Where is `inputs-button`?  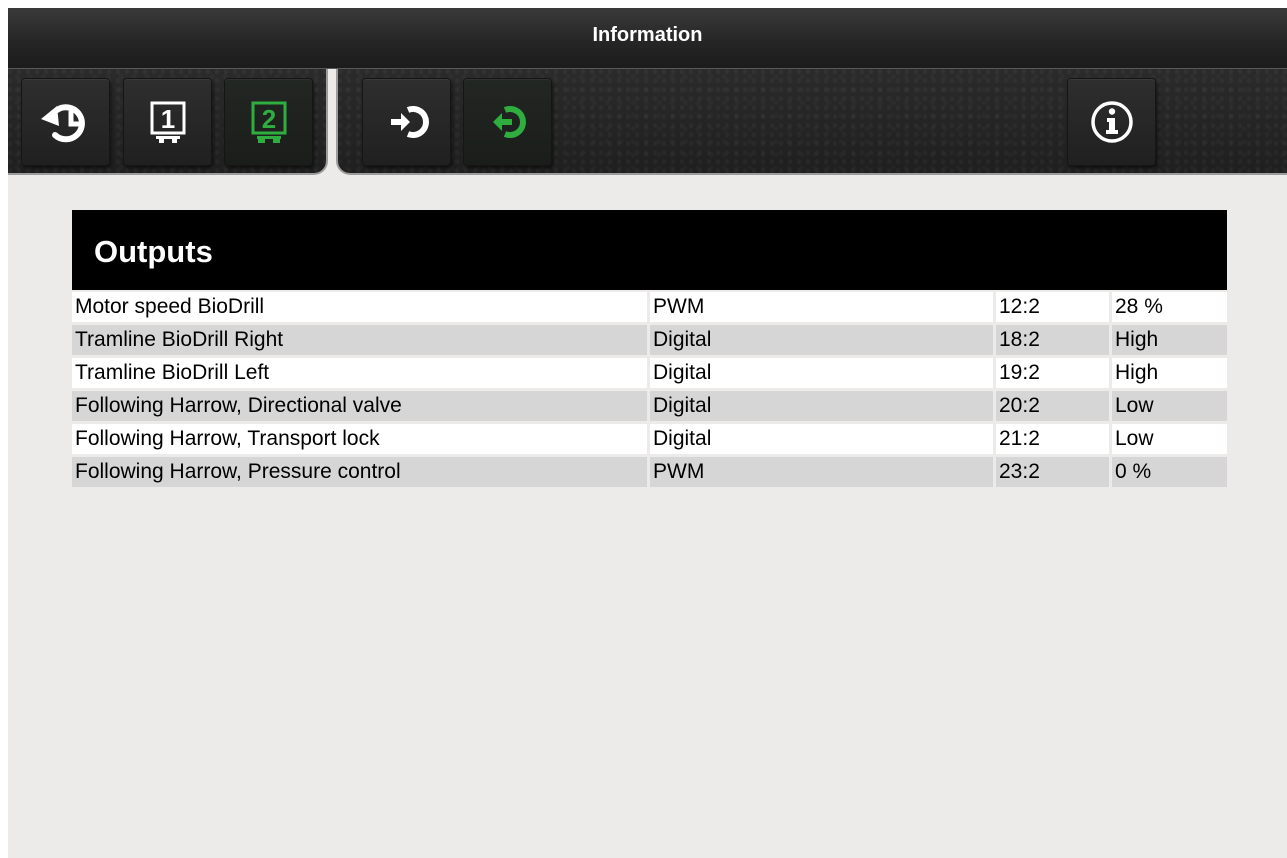
inputs-button is located at coordinates (406, 122).